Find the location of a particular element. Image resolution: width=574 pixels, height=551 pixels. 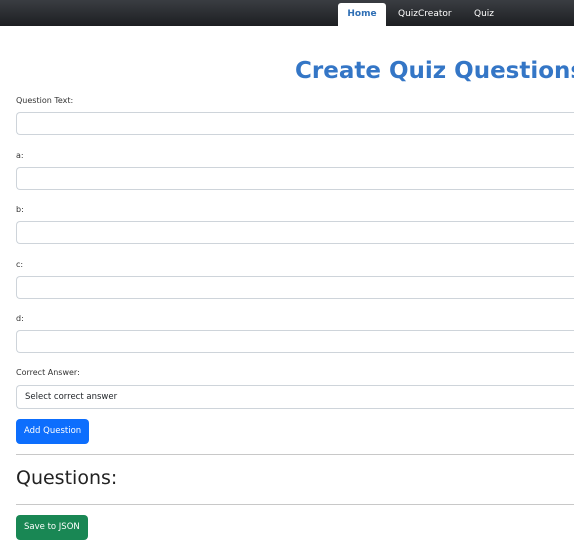

save-json-button: Save to JSON is located at coordinates (52, 527).